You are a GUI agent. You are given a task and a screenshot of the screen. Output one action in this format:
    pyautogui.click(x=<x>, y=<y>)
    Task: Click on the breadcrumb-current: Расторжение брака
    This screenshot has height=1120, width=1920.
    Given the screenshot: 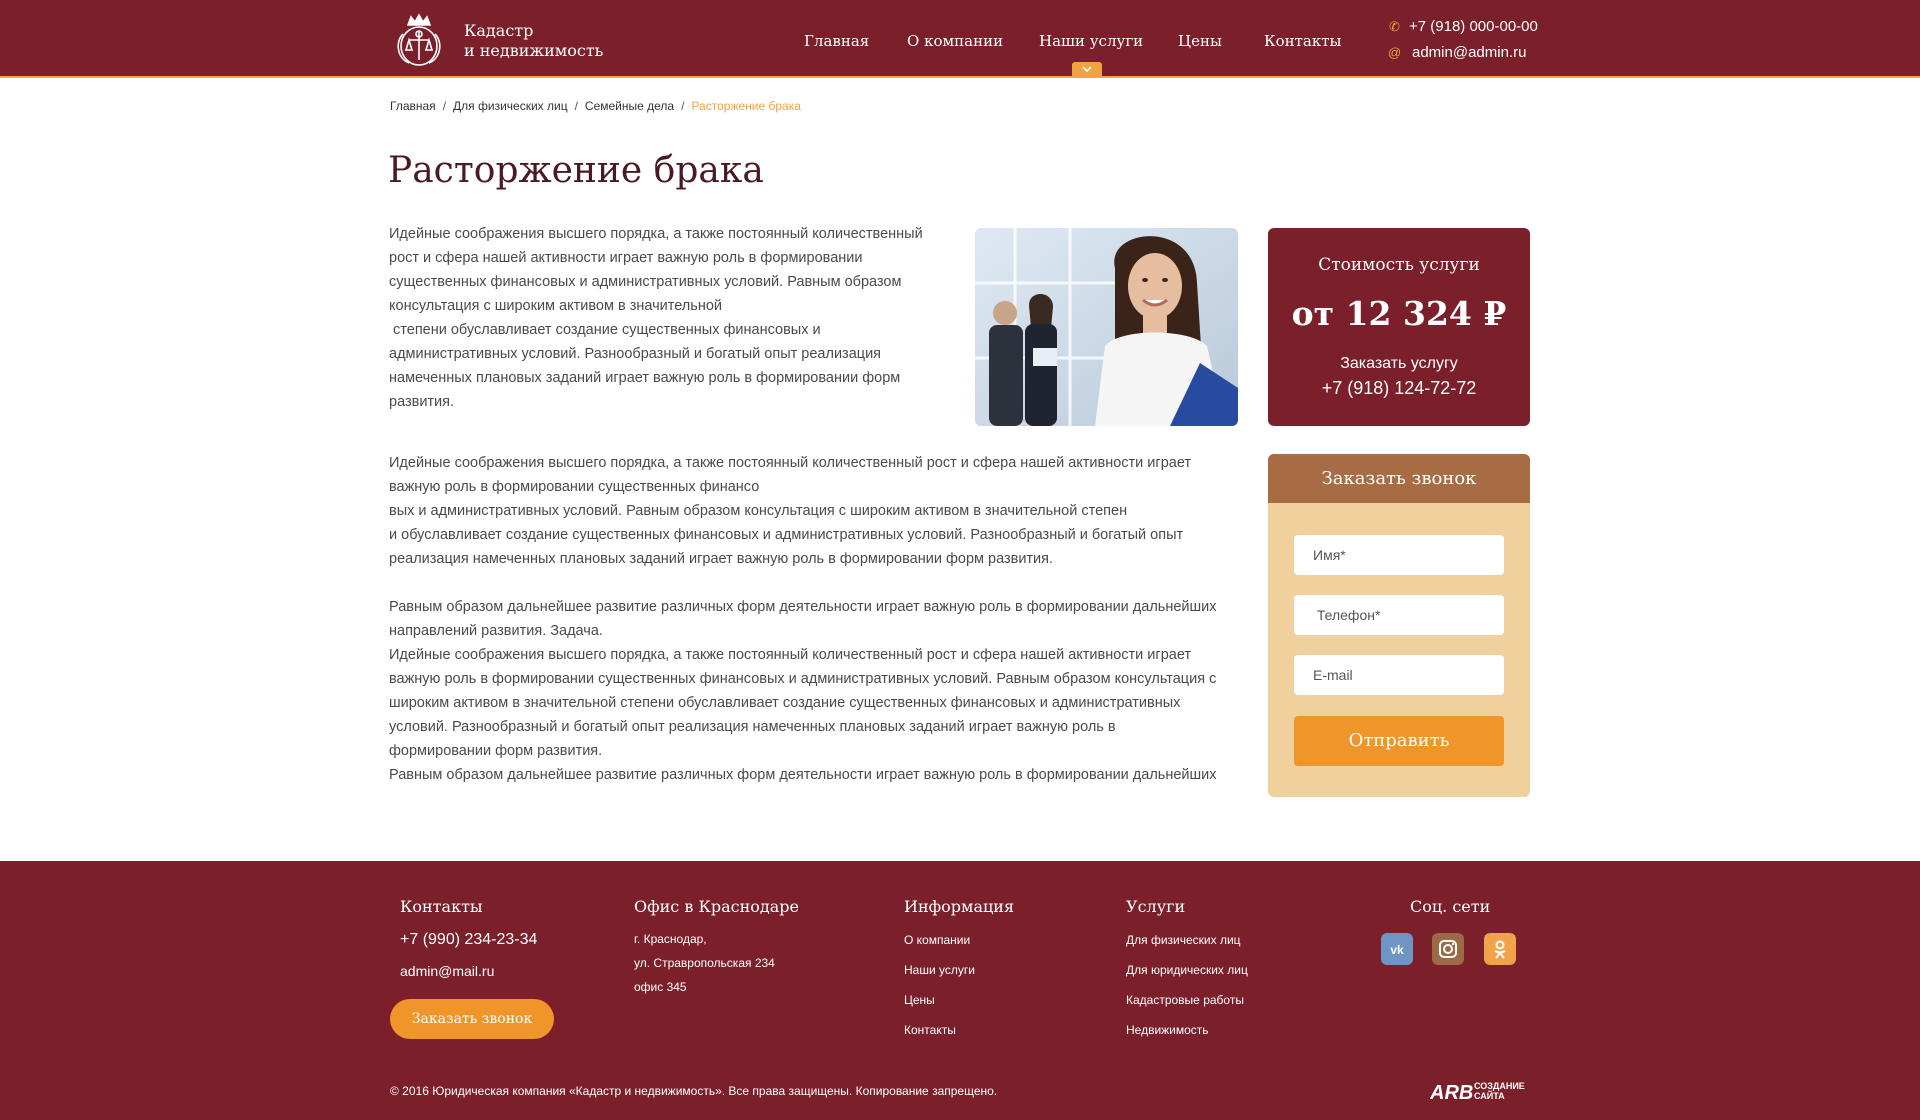 What is the action you would take?
    pyautogui.click(x=746, y=106)
    